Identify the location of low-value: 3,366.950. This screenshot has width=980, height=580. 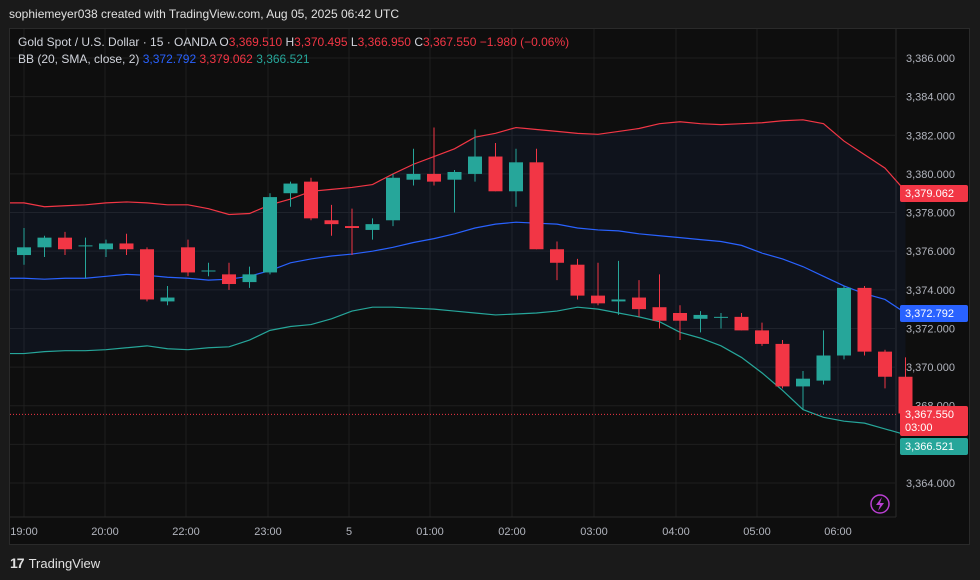
(384, 42).